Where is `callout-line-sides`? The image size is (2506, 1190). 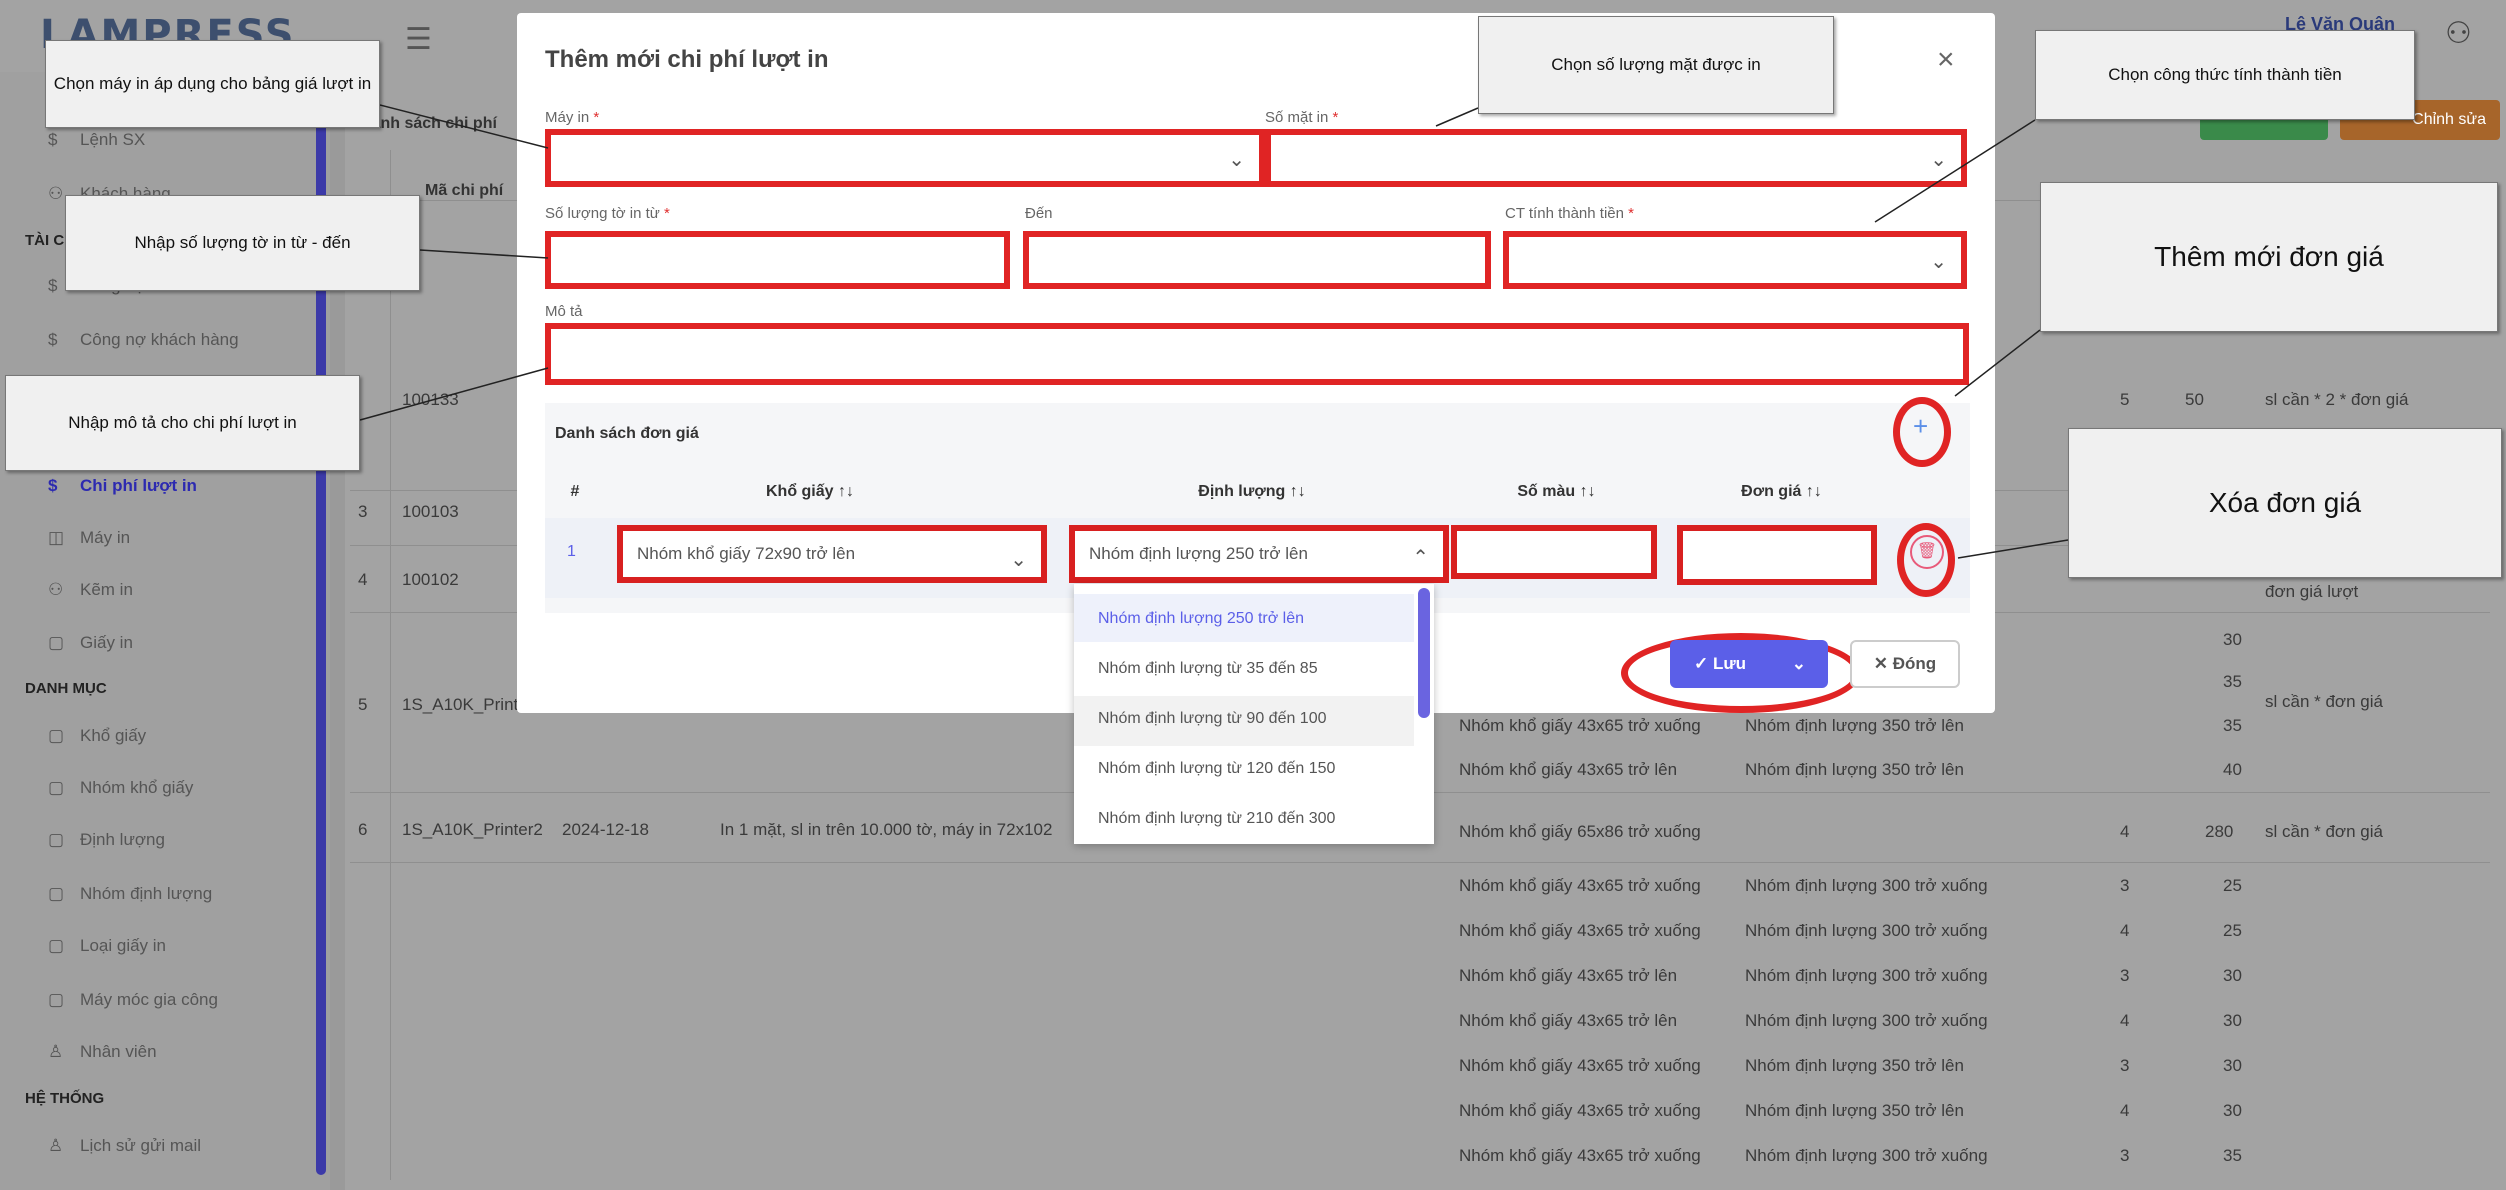
callout-line-sides is located at coordinates (1457, 117).